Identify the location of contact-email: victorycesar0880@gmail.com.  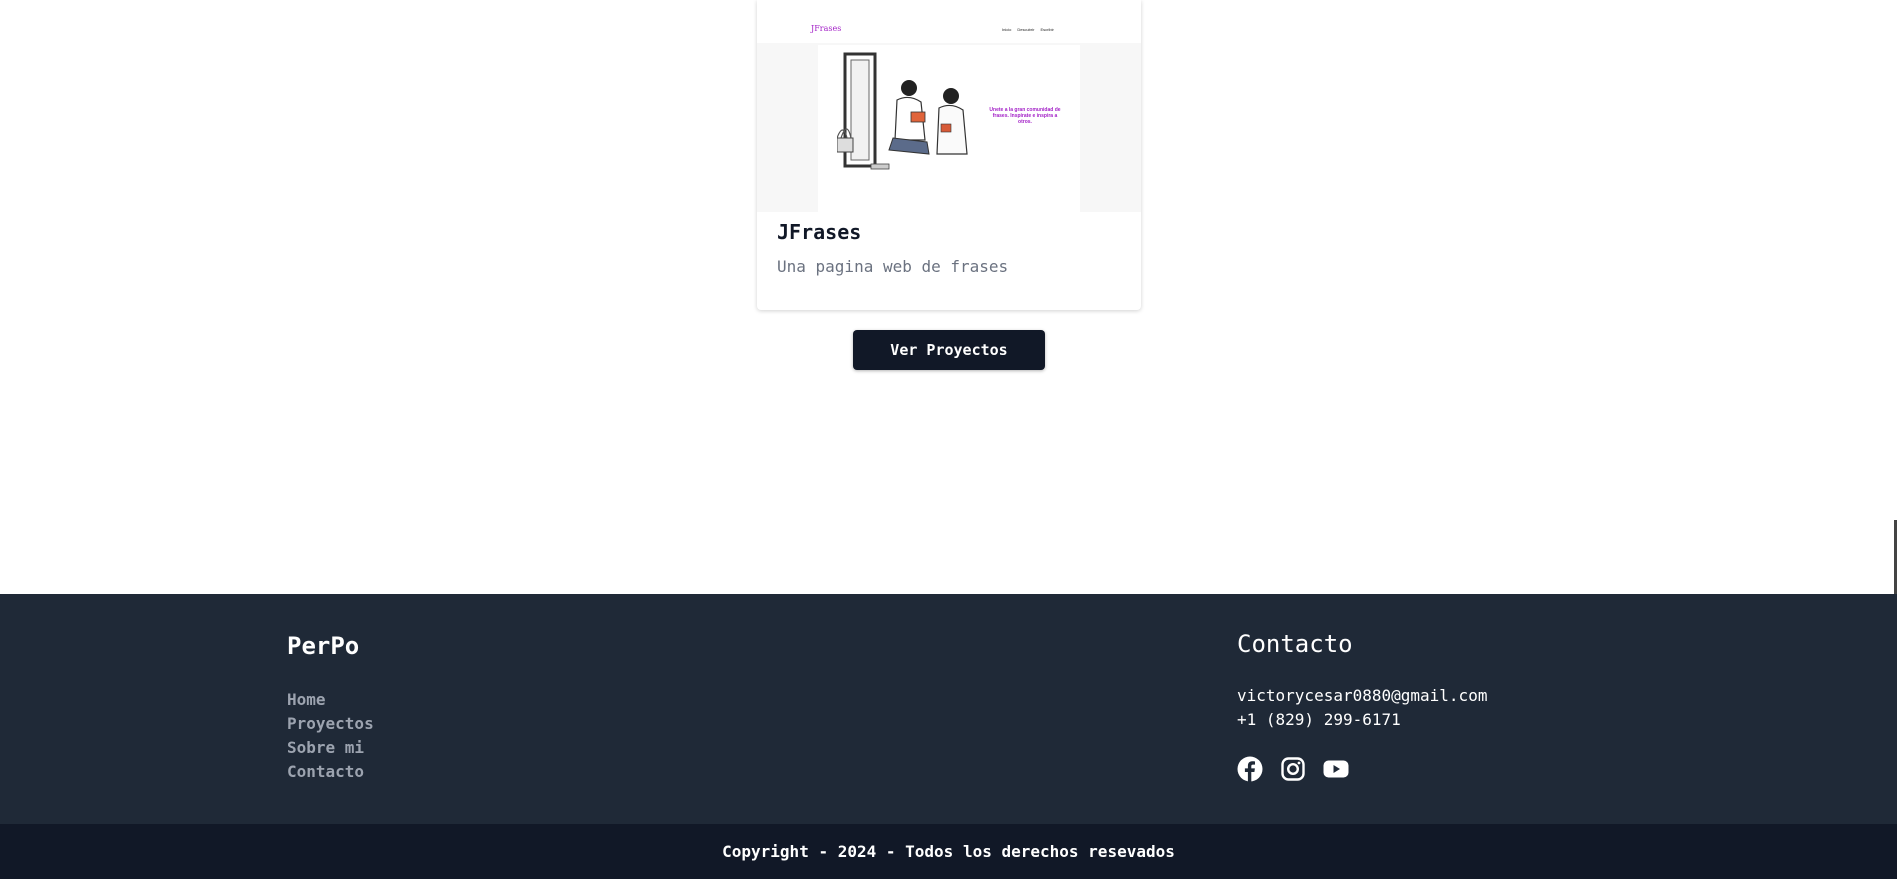
(1362, 695).